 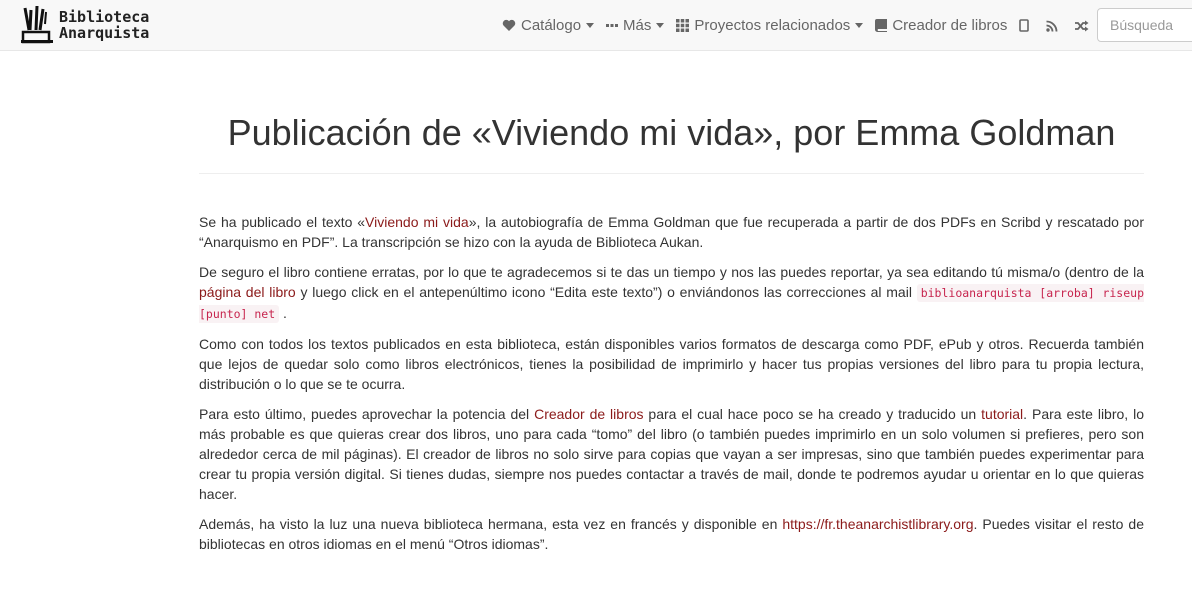 I want to click on nav-projects: Proyectos relacionados, so click(x=769, y=25).